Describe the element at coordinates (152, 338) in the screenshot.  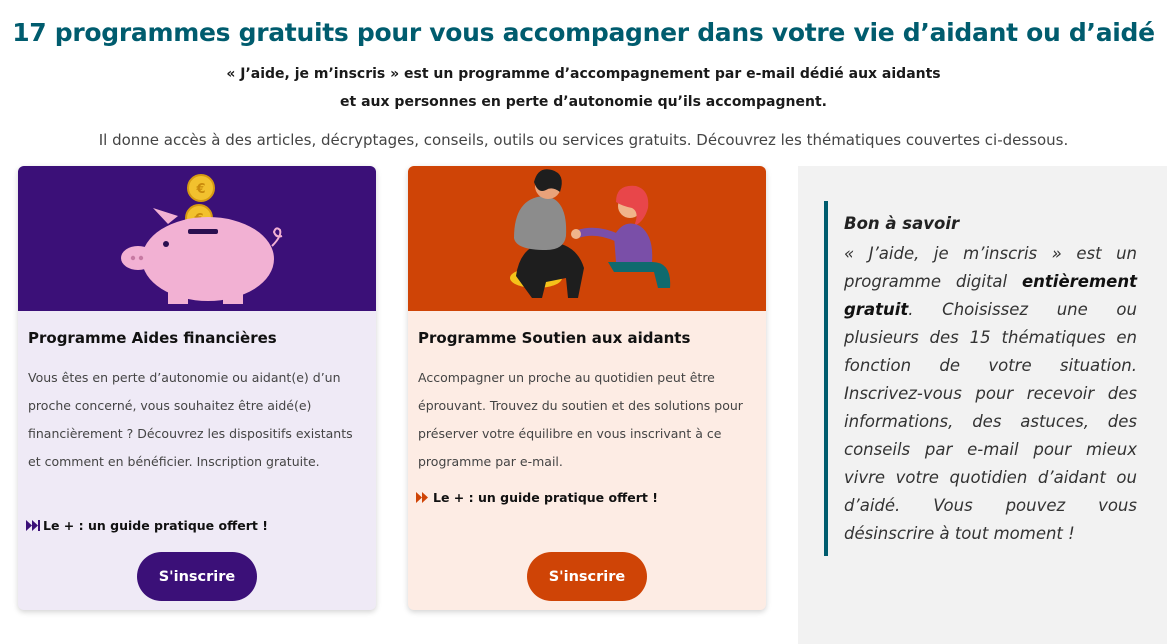
I see `card-title: Programme Aides financières` at that location.